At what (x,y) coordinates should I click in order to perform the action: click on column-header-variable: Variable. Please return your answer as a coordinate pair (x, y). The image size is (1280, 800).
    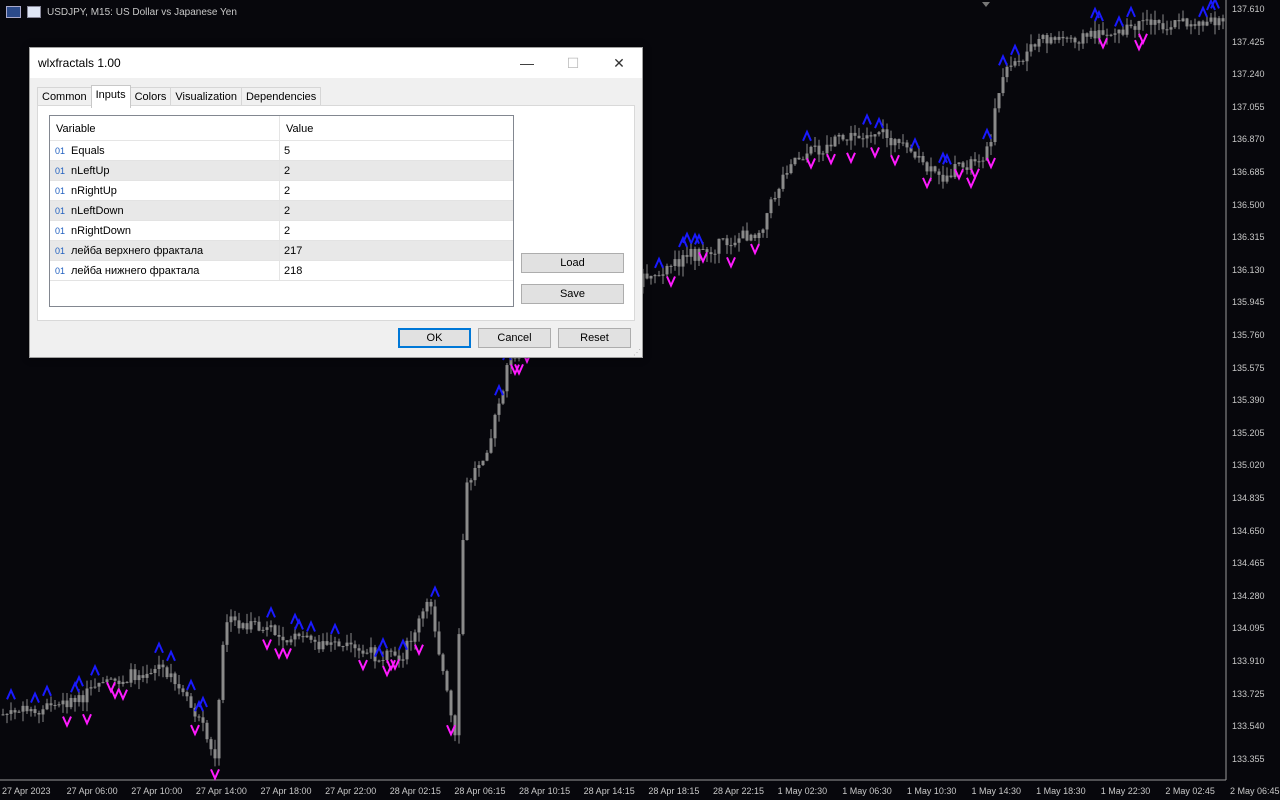
    Looking at the image, I should click on (165, 128).